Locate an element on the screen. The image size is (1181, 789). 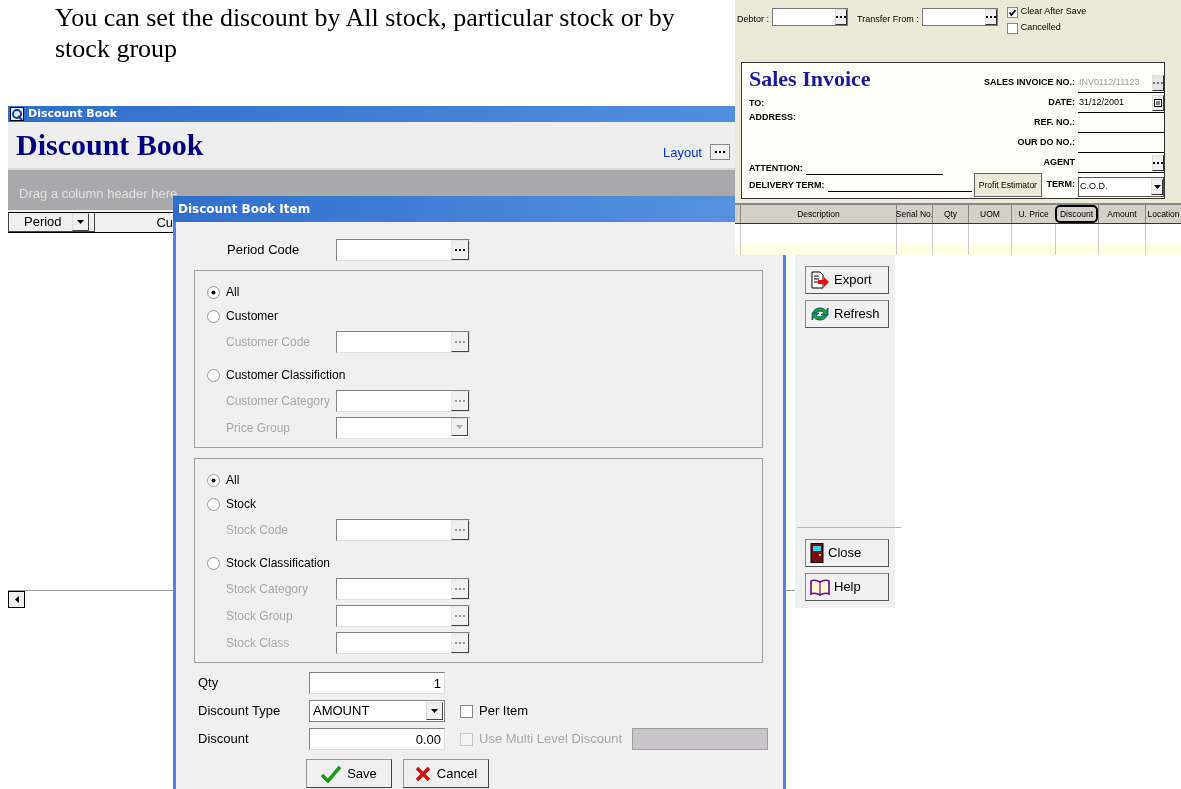
close-button: Close is located at coordinates (847, 553).